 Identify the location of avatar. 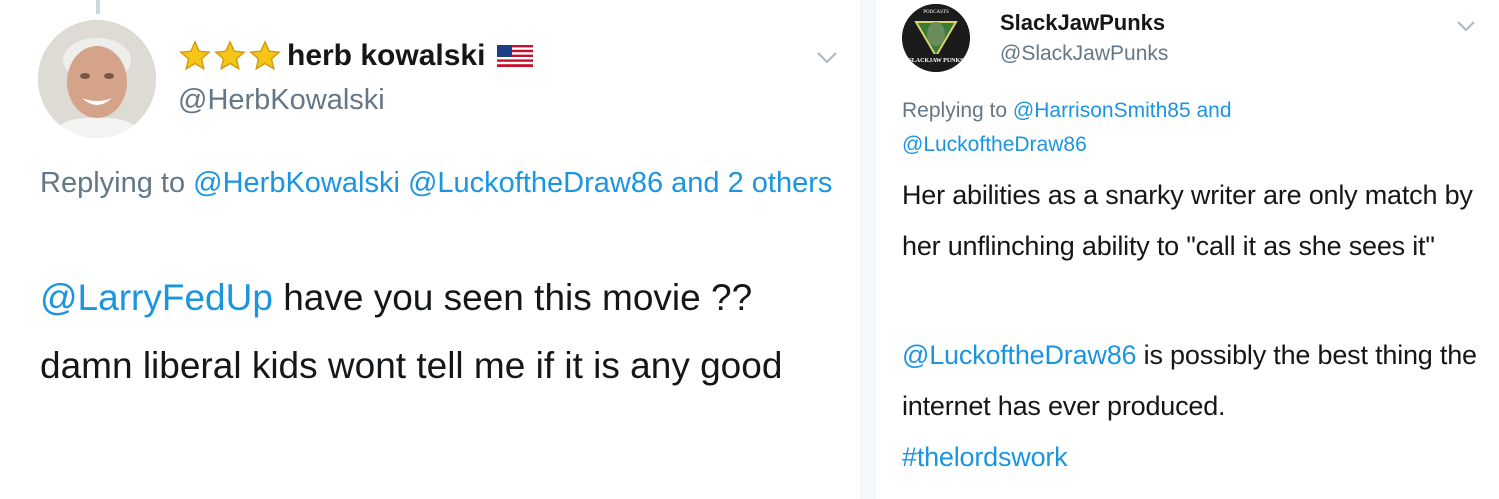
(97, 79).